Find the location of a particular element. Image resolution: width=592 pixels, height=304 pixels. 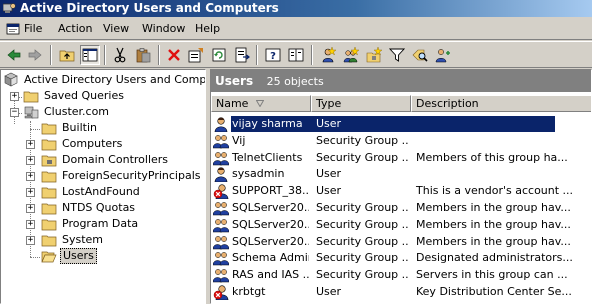

back-button is located at coordinates (14, 55).